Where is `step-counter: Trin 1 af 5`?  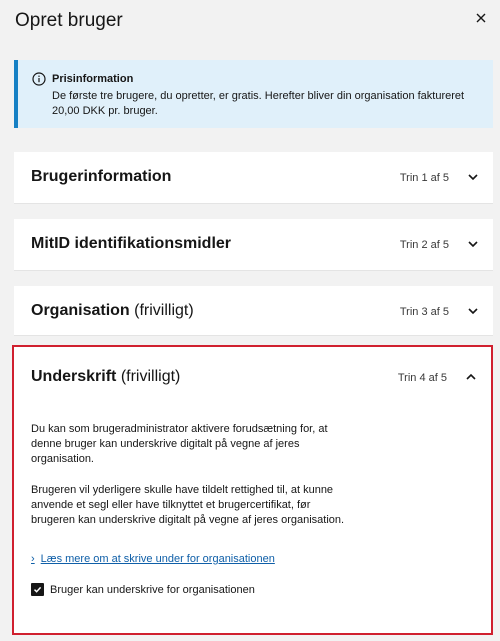
step-counter: Trin 1 af 5 is located at coordinates (424, 178).